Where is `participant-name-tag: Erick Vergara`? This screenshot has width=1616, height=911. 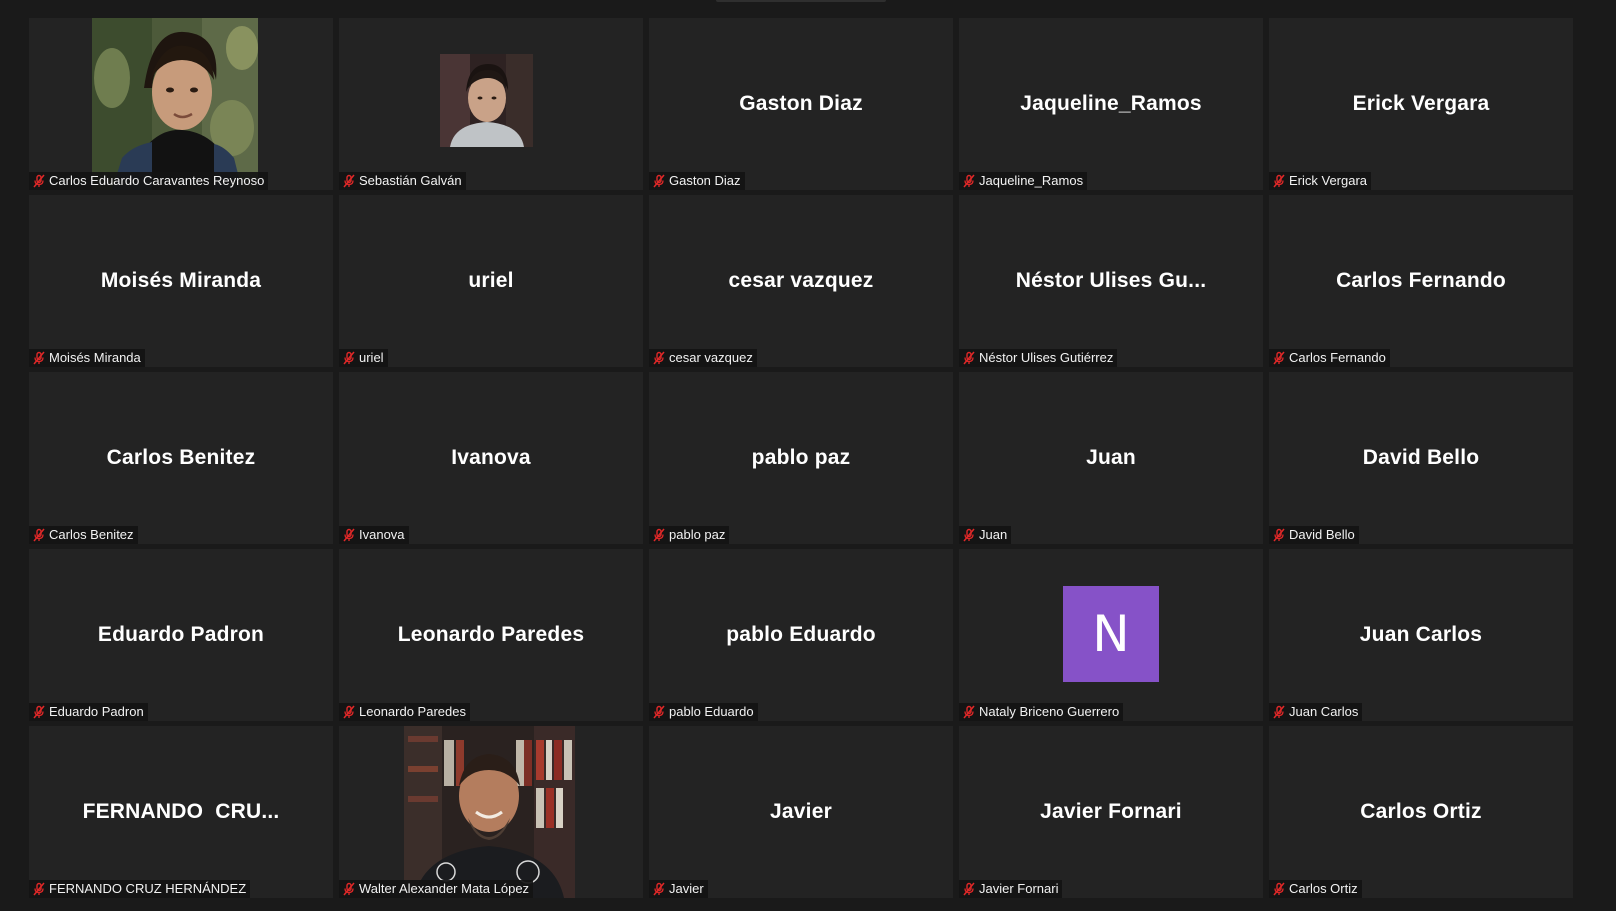
participant-name-tag: Erick Vergara is located at coordinates (1320, 181).